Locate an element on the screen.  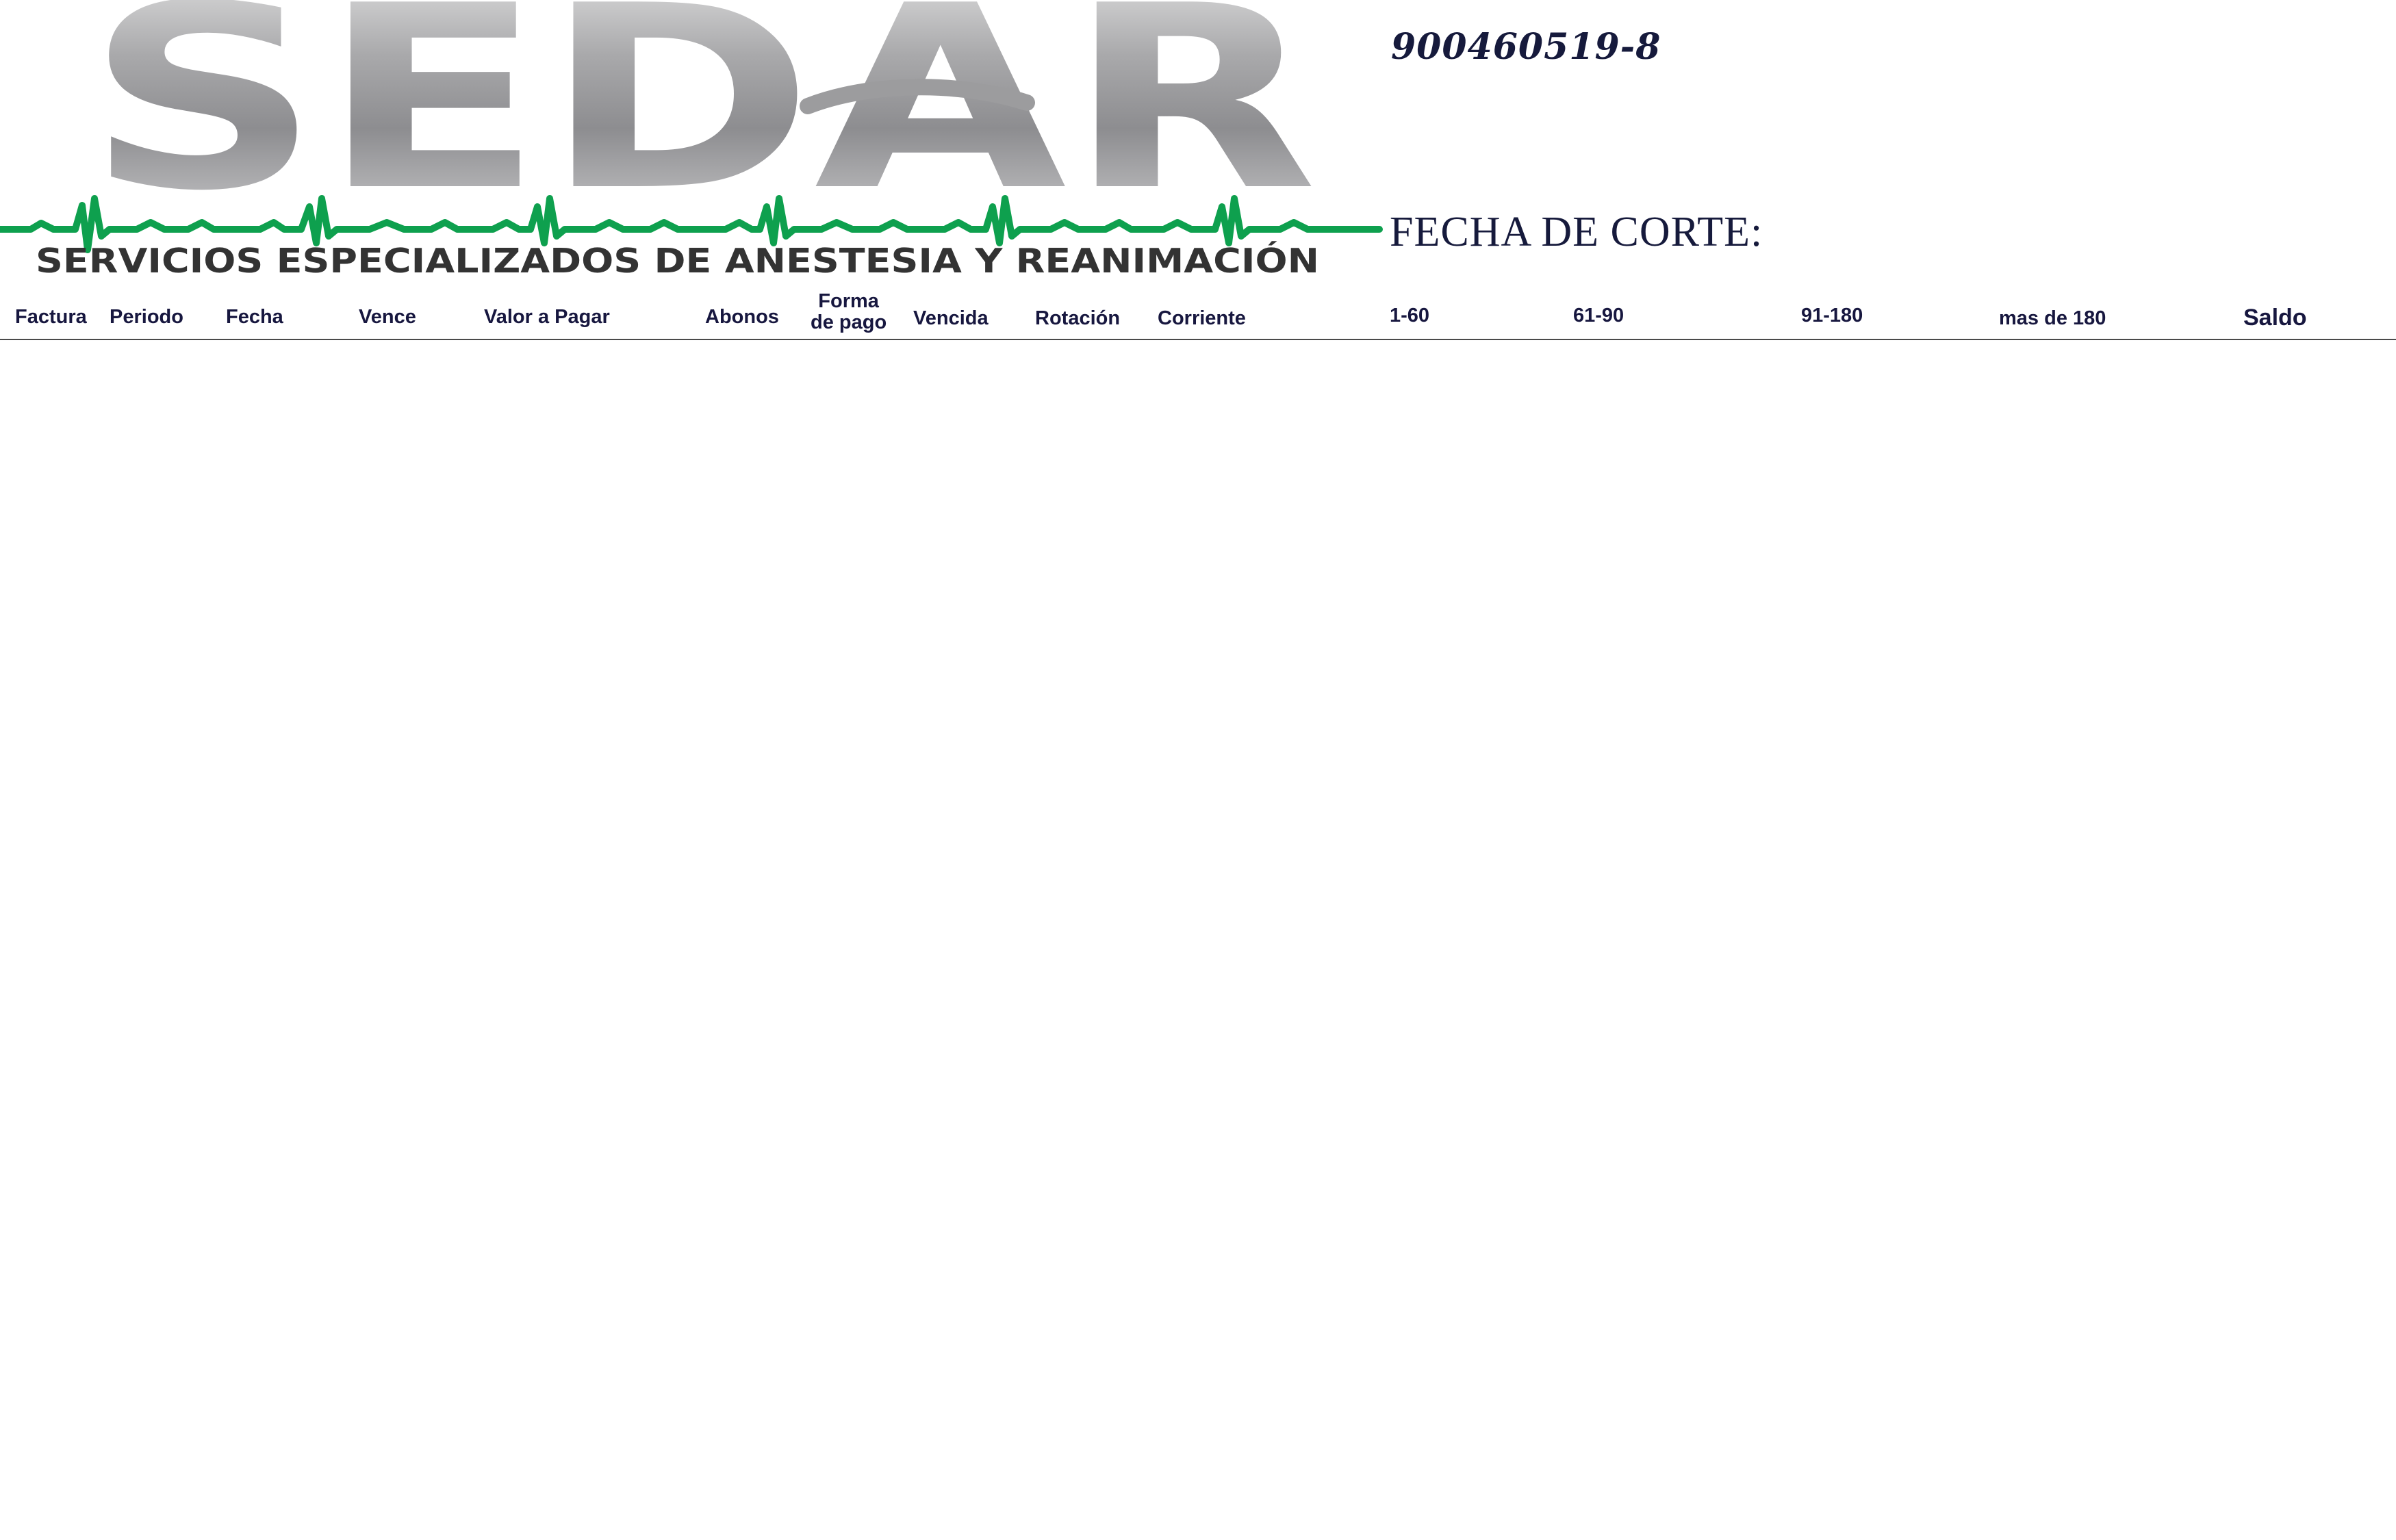
col-header-periodo: Periodo is located at coordinates (146, 317).